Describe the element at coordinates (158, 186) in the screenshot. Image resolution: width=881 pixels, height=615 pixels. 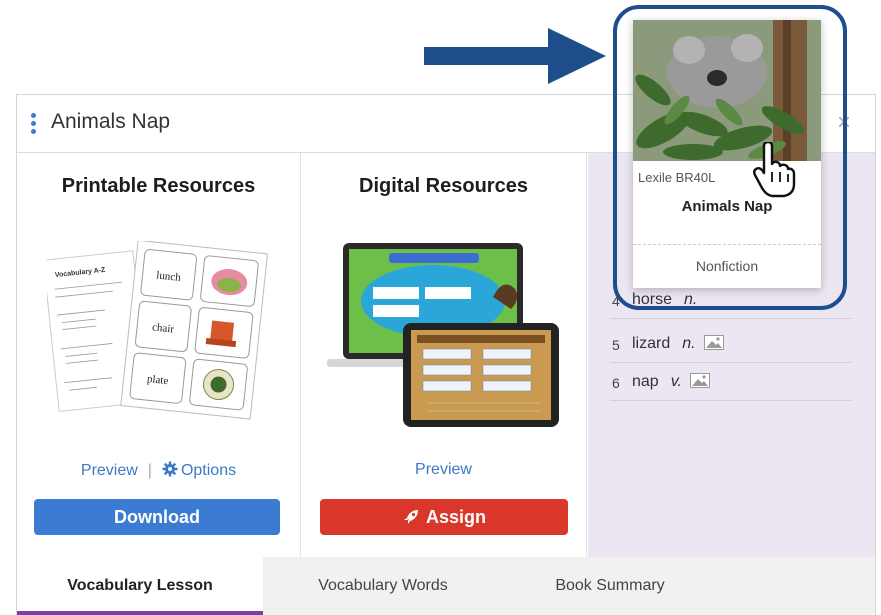
I see `printable-resources-title: Printable Resources` at that location.